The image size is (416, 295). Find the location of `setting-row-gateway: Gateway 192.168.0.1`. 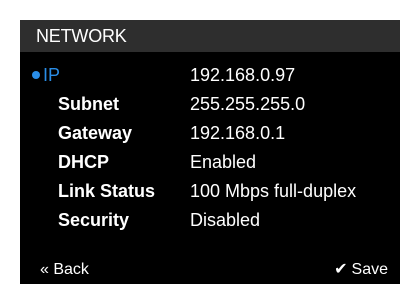

setting-row-gateway: Gateway 192.168.0.1 is located at coordinates (210, 132).